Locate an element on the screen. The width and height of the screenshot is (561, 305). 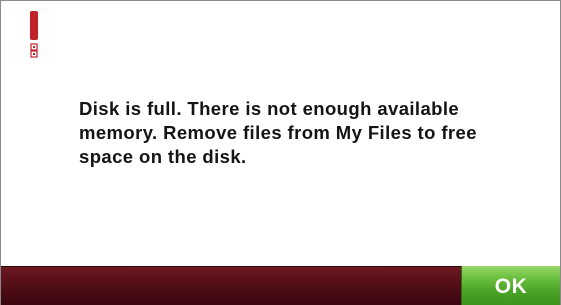
ok-button-label: OK is located at coordinates (511, 286).